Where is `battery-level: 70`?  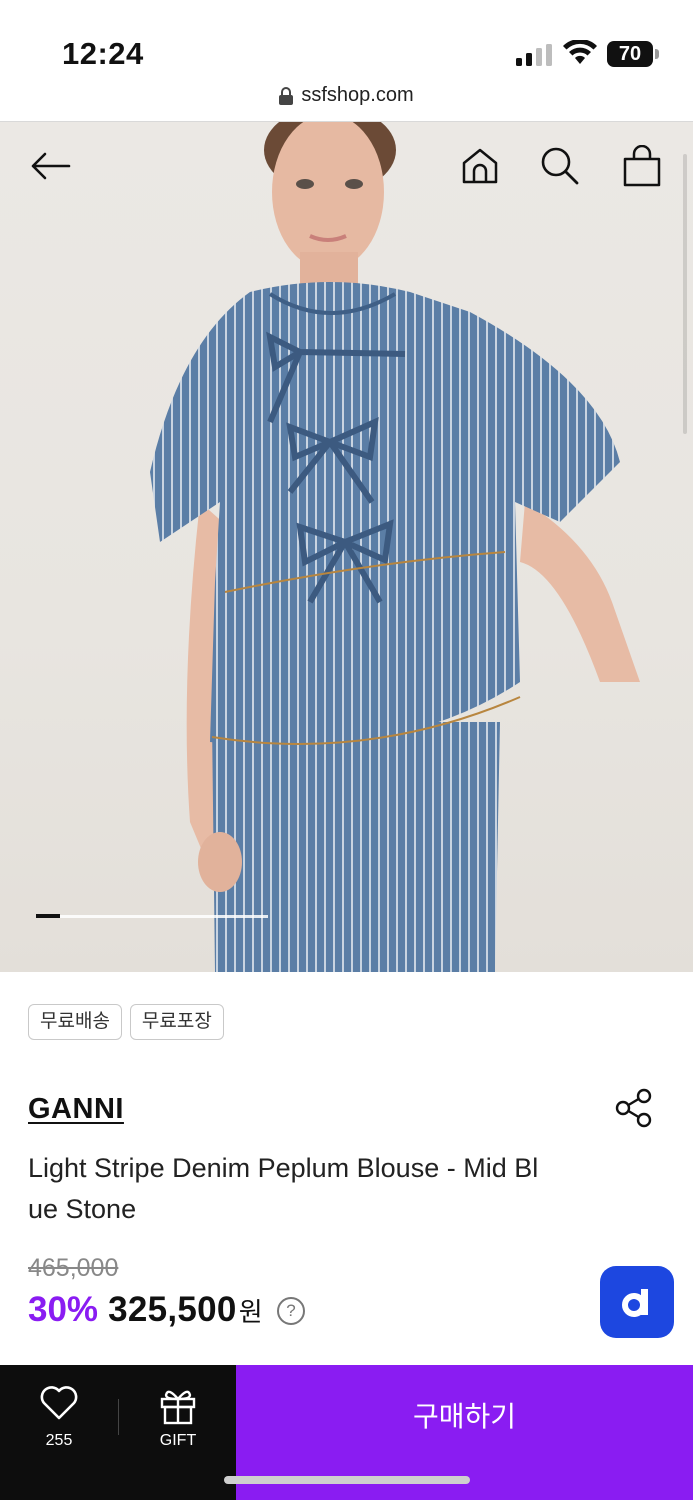
battery-level: 70 is located at coordinates (630, 54).